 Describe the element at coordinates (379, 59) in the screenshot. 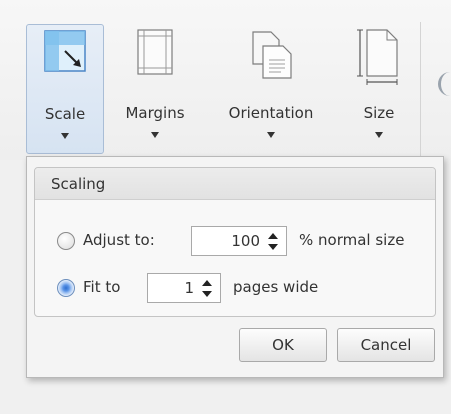

I see `size-icon` at that location.